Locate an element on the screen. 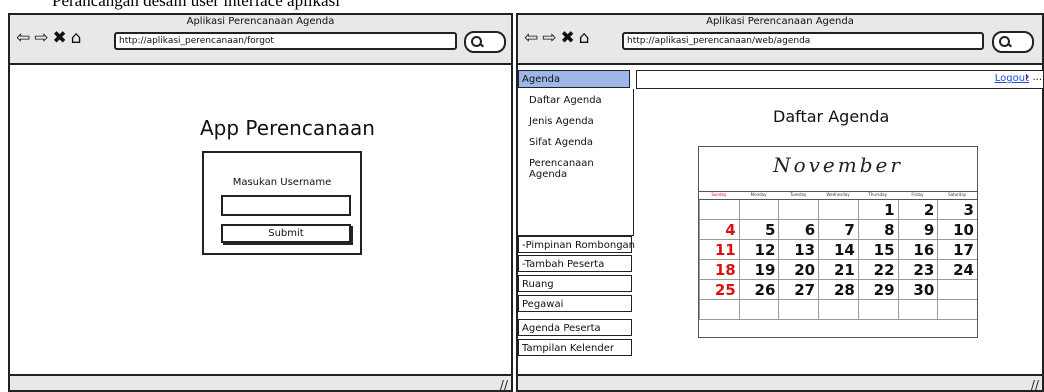  calendar-day-cell: 1 is located at coordinates (877, 210).